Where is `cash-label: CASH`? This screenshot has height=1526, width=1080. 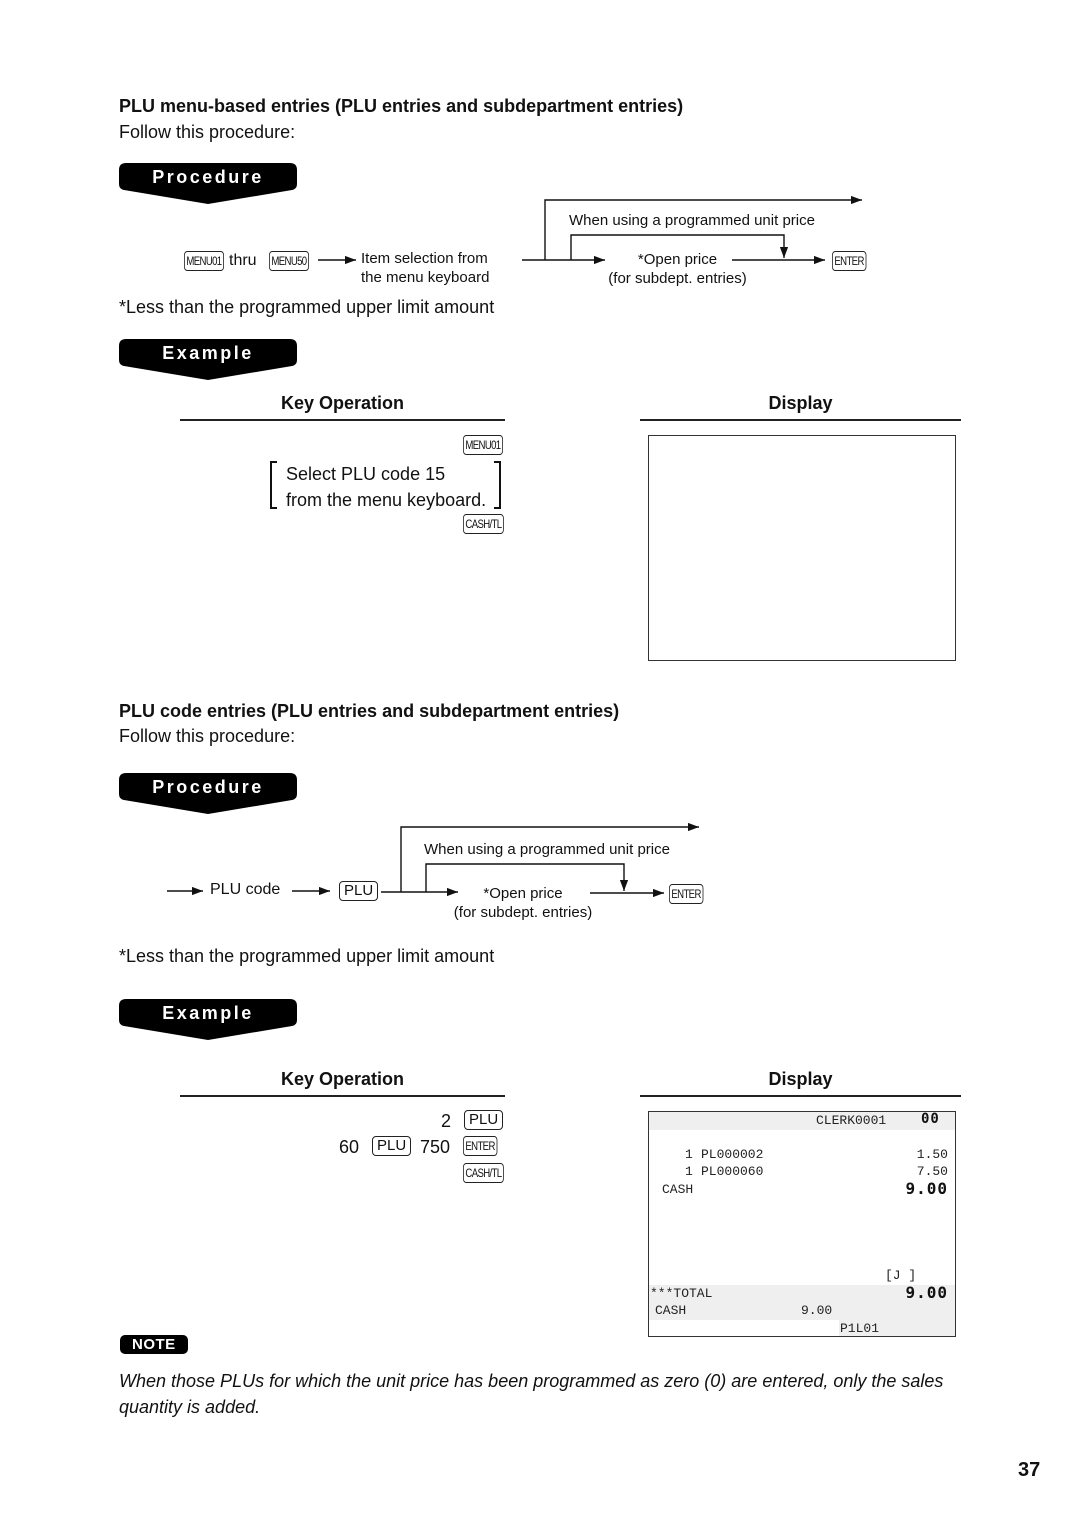
cash-label: CASH is located at coordinates (678, 1189).